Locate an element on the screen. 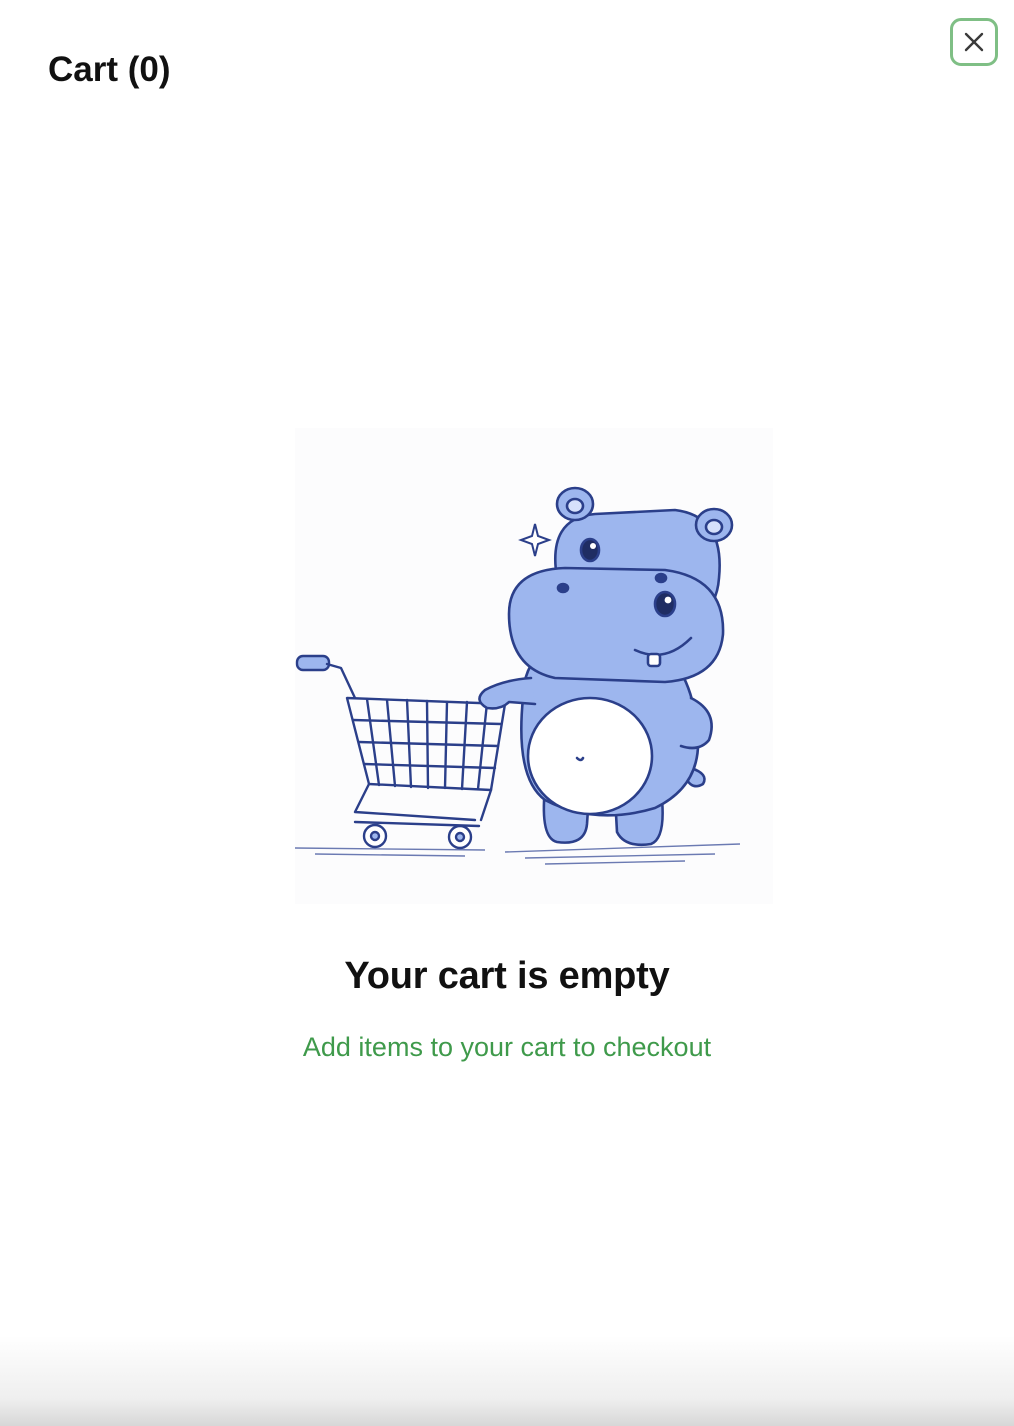 Image resolution: width=1014 pixels, height=1426 pixels. bottom-shadow is located at coordinates (507, 1381).